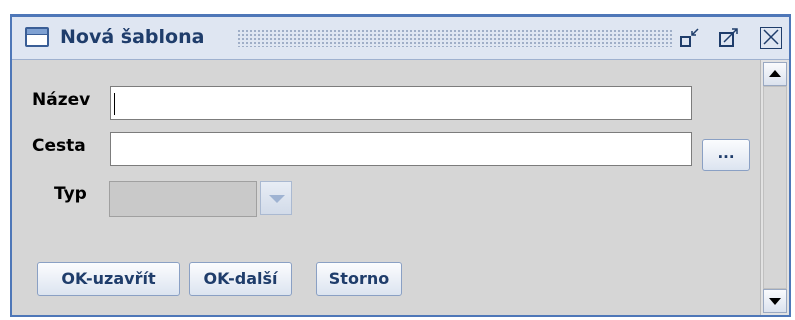 The image size is (795, 320). Describe the element at coordinates (775, 74) in the screenshot. I see `scroll-up-icon` at that location.